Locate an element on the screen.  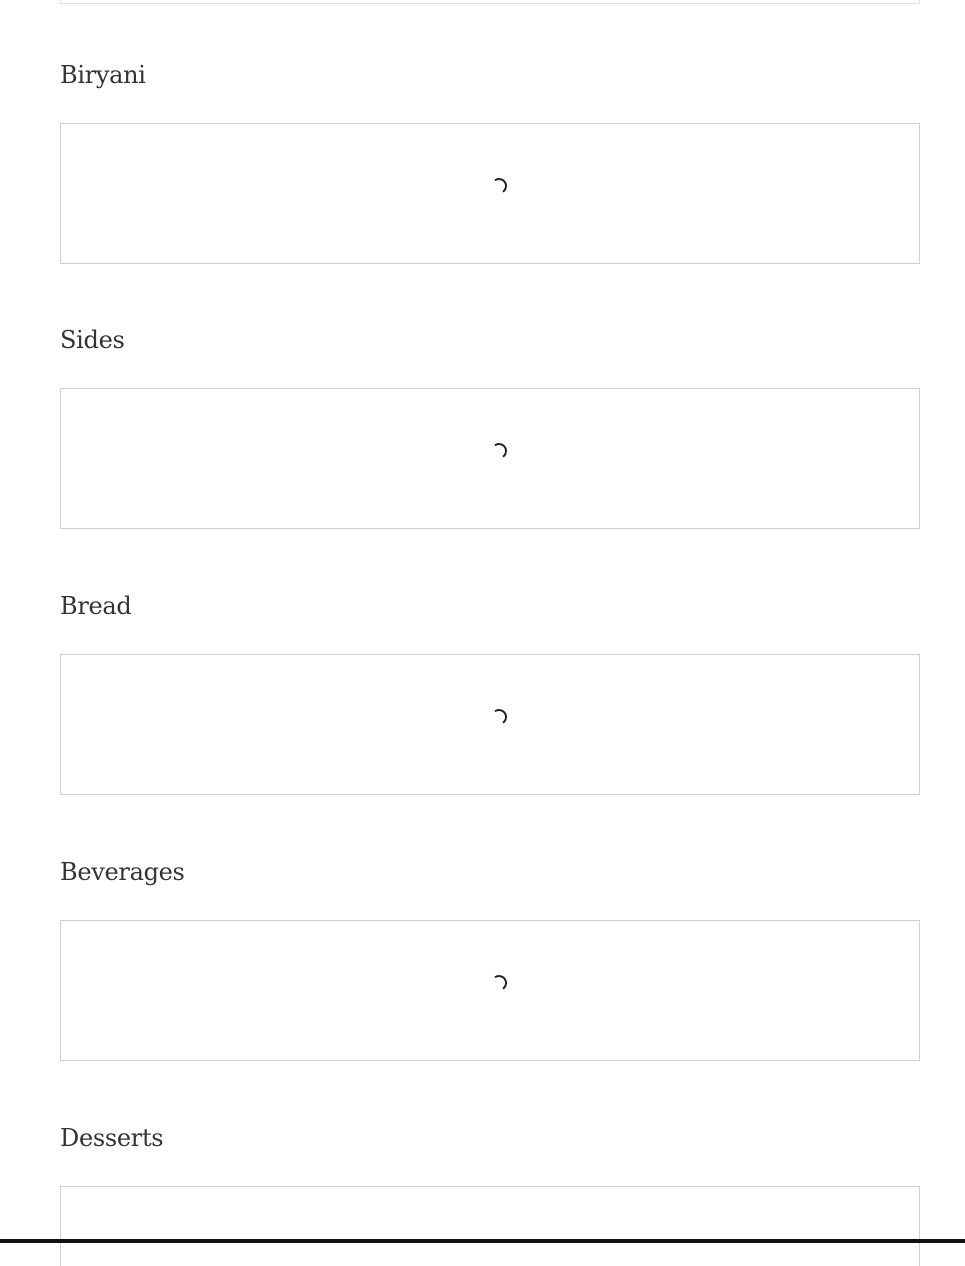
previous-section-edge is located at coordinates (490, 2).